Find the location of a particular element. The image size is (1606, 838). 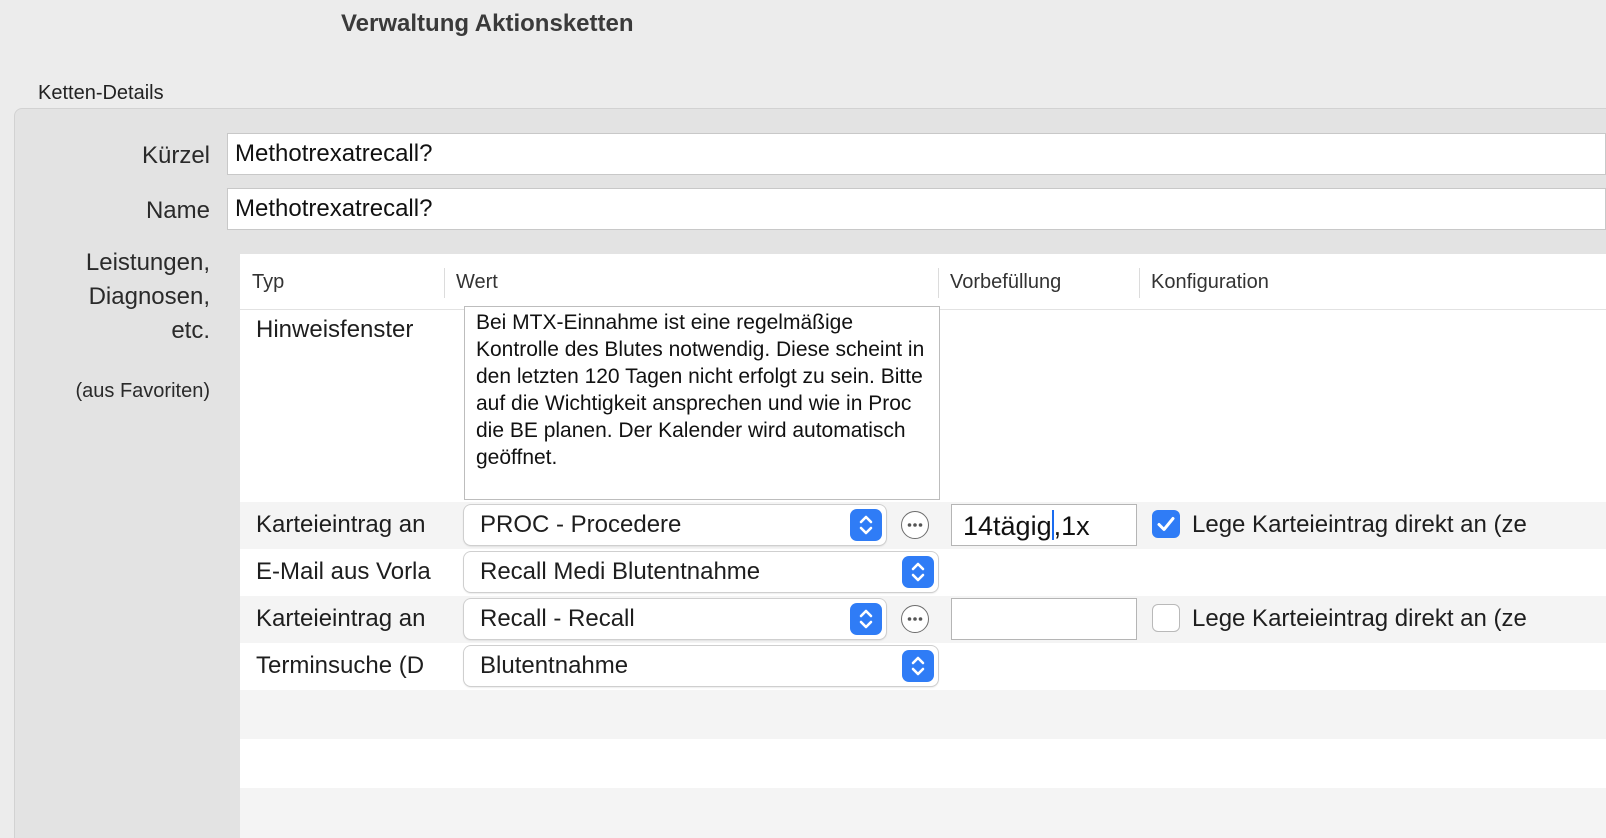

prefill-field: 14tägig,1x is located at coordinates (1044, 525).